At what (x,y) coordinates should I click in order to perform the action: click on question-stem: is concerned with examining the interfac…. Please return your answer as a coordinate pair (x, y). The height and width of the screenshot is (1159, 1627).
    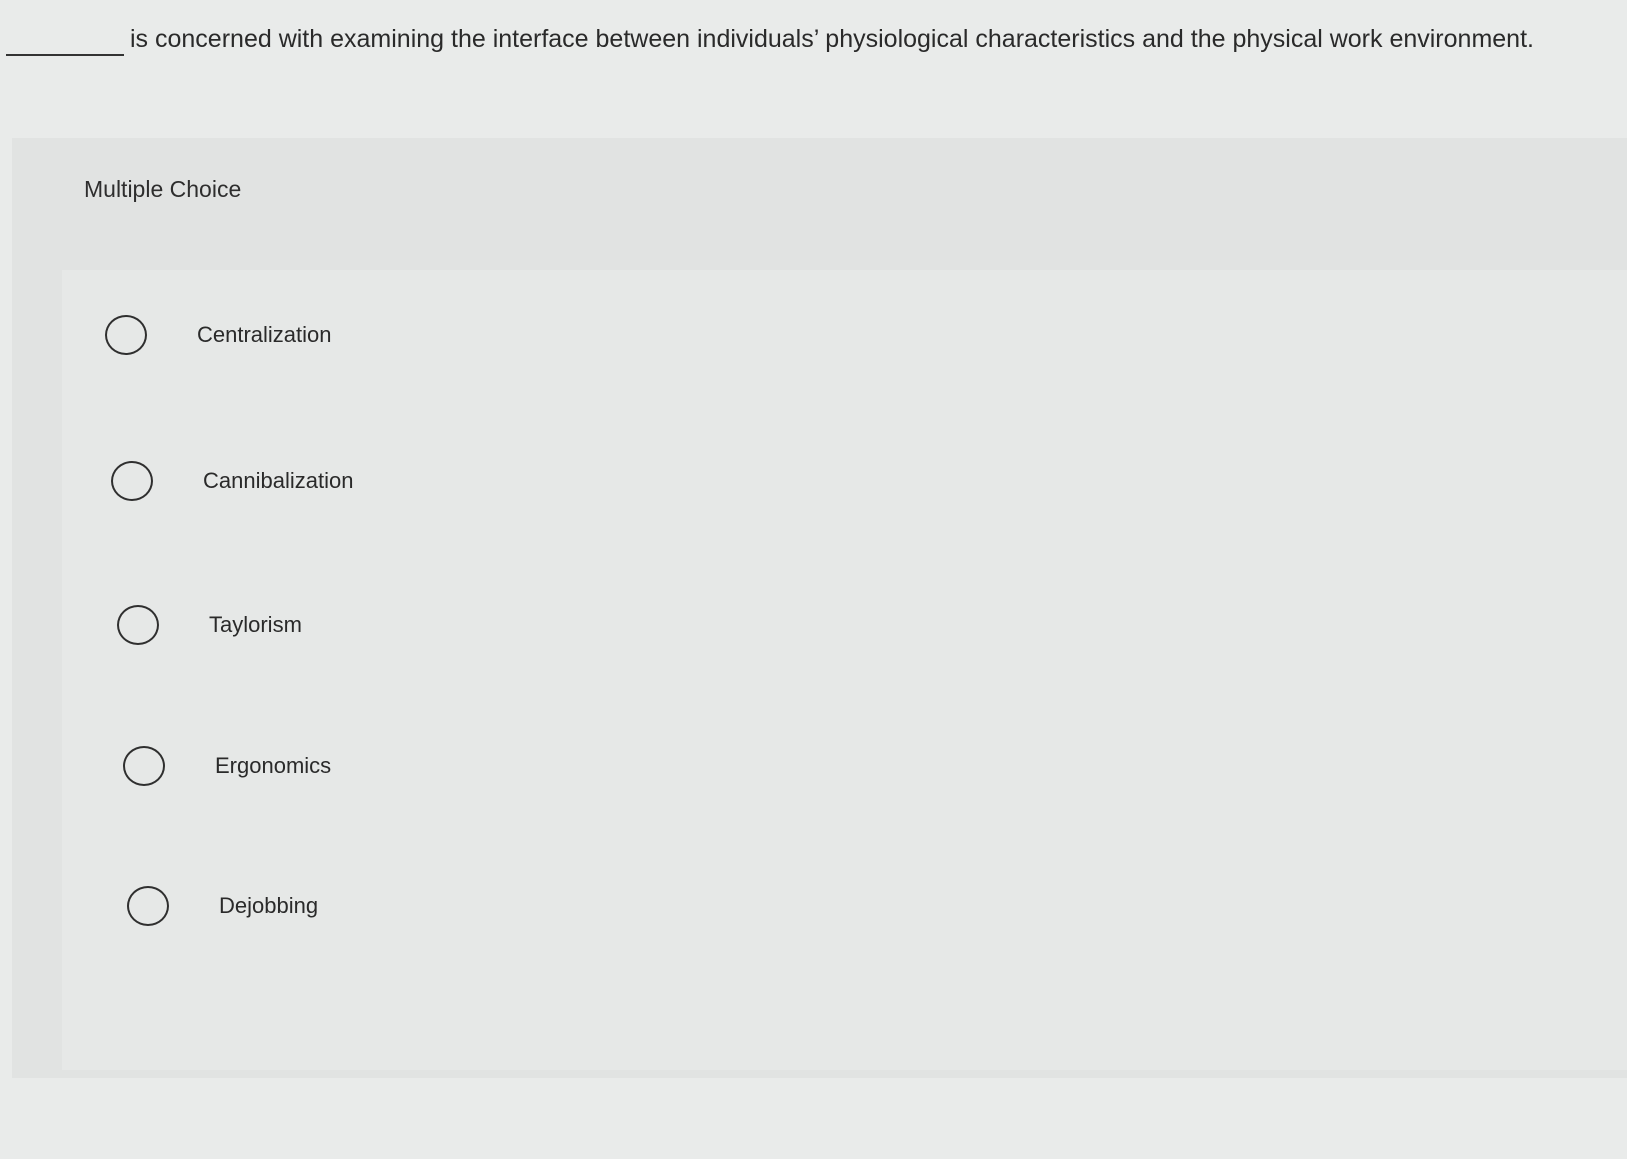
    Looking at the image, I should click on (832, 39).